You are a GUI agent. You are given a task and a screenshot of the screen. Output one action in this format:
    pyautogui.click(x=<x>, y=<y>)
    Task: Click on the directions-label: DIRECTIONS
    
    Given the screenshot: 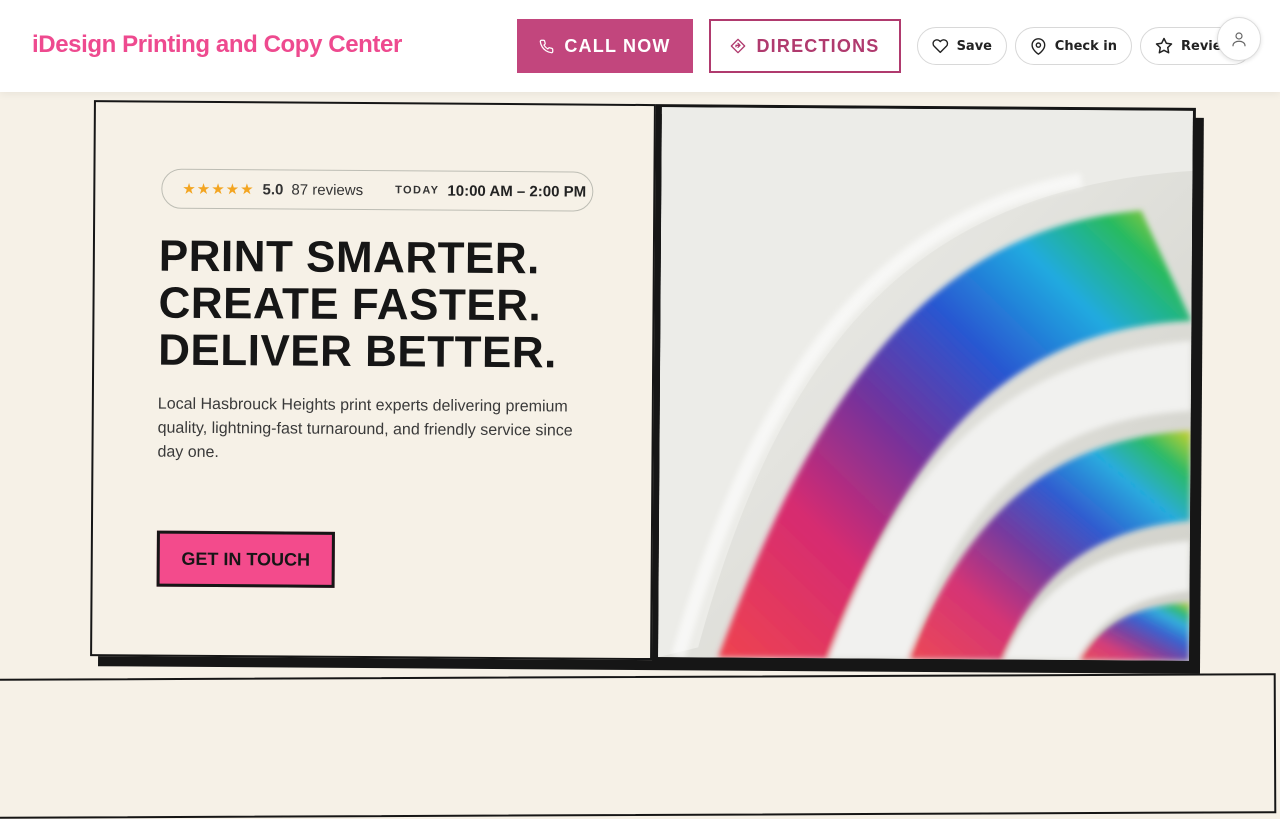 What is the action you would take?
    pyautogui.click(x=817, y=46)
    